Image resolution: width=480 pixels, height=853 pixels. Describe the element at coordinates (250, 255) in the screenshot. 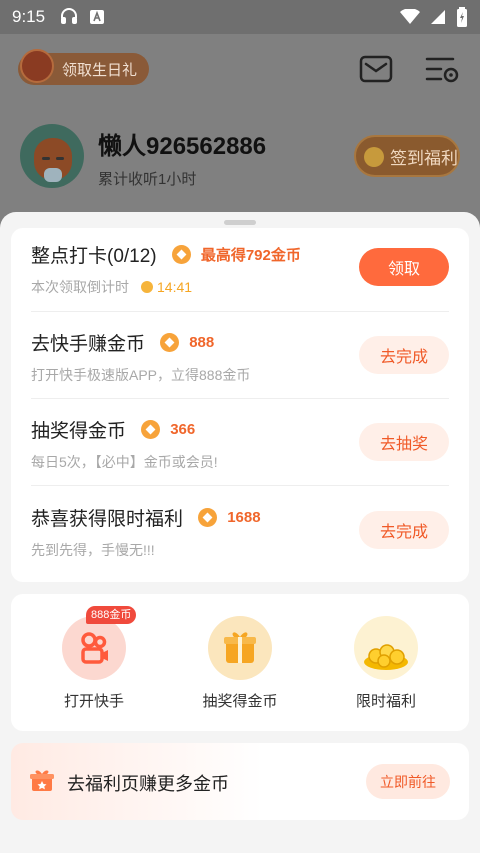

I see `task-reward: 最高得792金币` at that location.